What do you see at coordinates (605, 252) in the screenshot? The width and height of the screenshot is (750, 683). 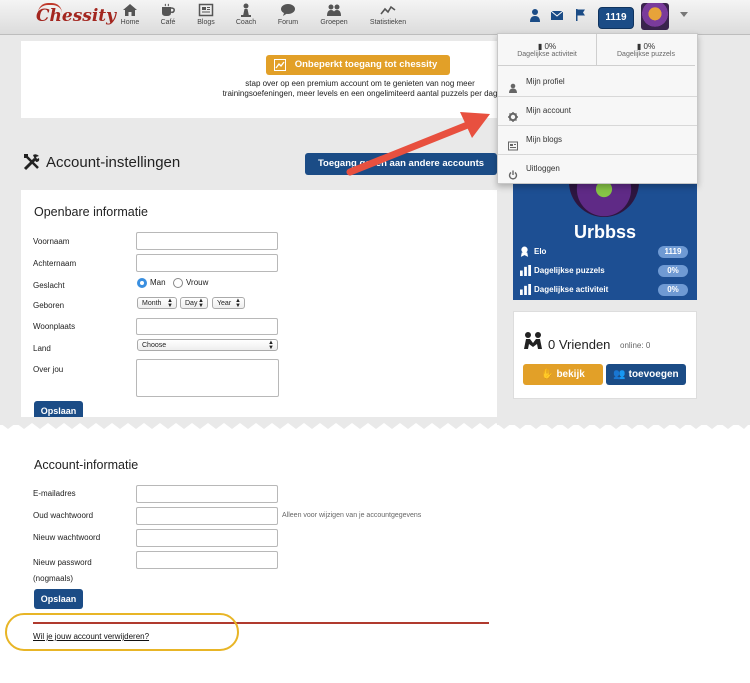 I see `profile-stat-elo: Elo 1119` at bounding box center [605, 252].